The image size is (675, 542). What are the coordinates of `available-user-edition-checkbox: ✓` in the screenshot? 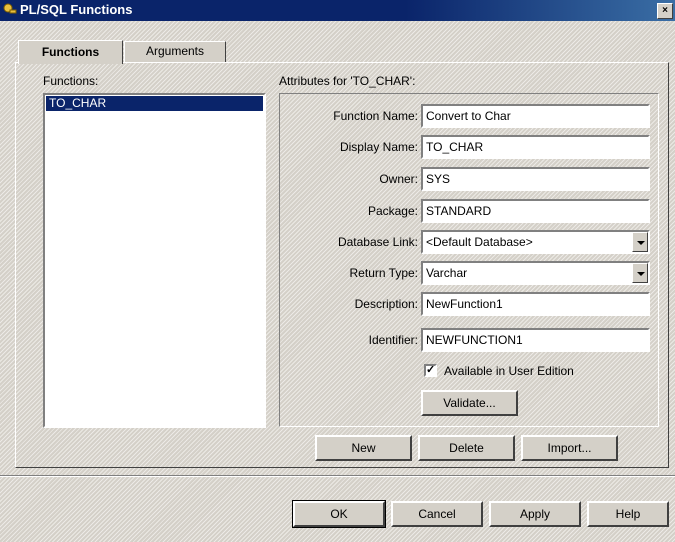 It's located at (430, 370).